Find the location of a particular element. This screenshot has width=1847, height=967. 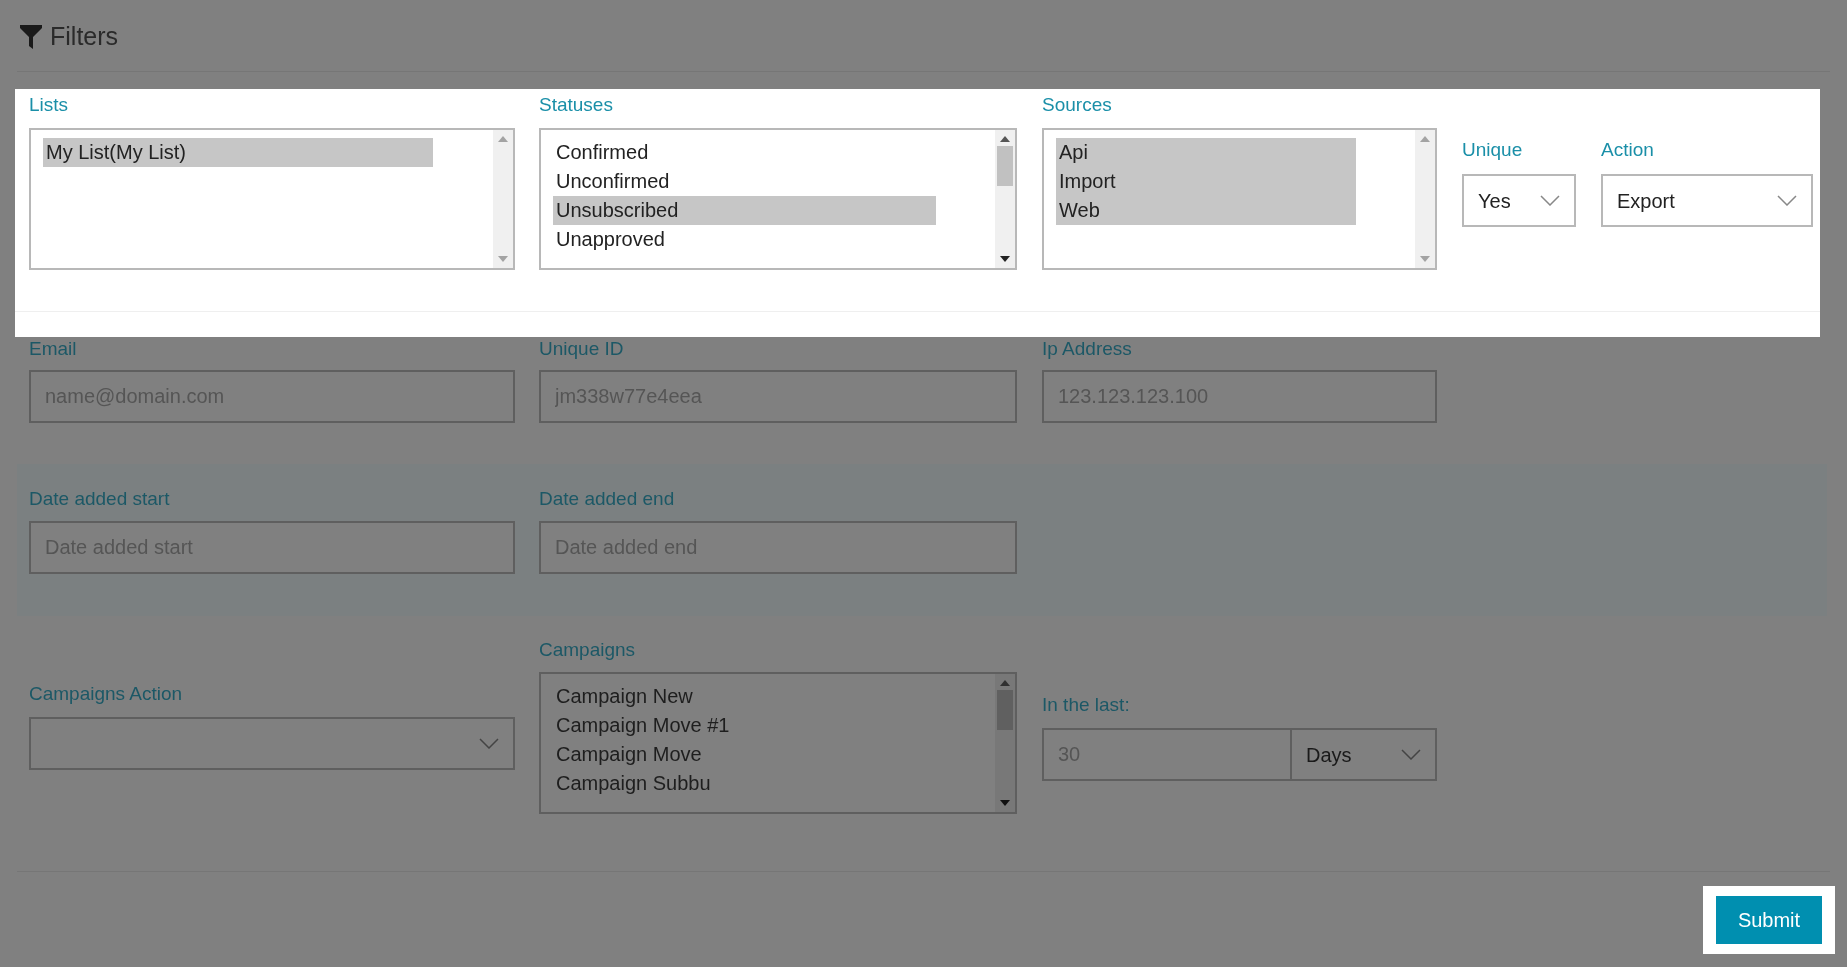

list-option: Campaign Move #1 is located at coordinates (744, 725).